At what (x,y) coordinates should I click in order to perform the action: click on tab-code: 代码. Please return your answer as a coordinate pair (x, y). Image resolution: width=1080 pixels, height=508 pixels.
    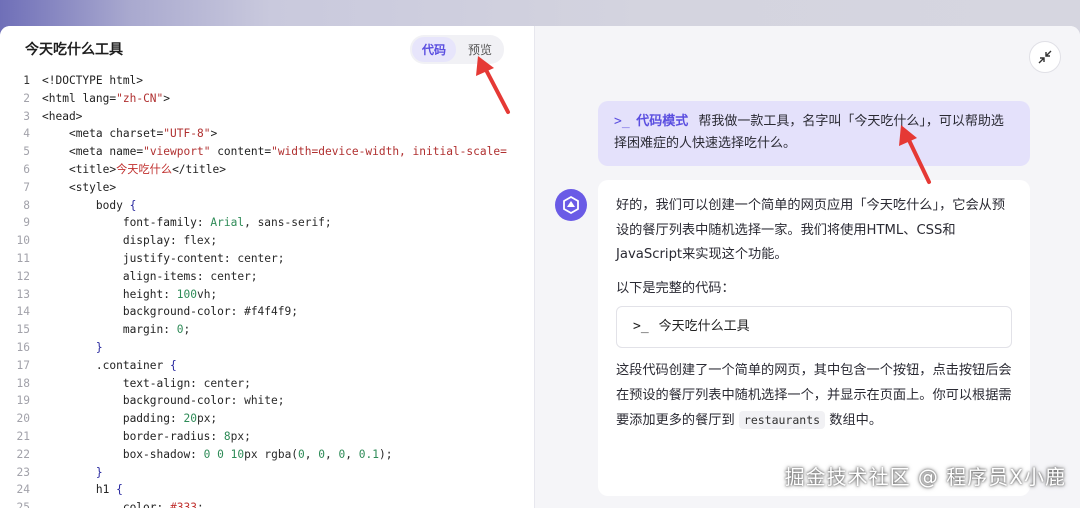
    Looking at the image, I should click on (433, 49).